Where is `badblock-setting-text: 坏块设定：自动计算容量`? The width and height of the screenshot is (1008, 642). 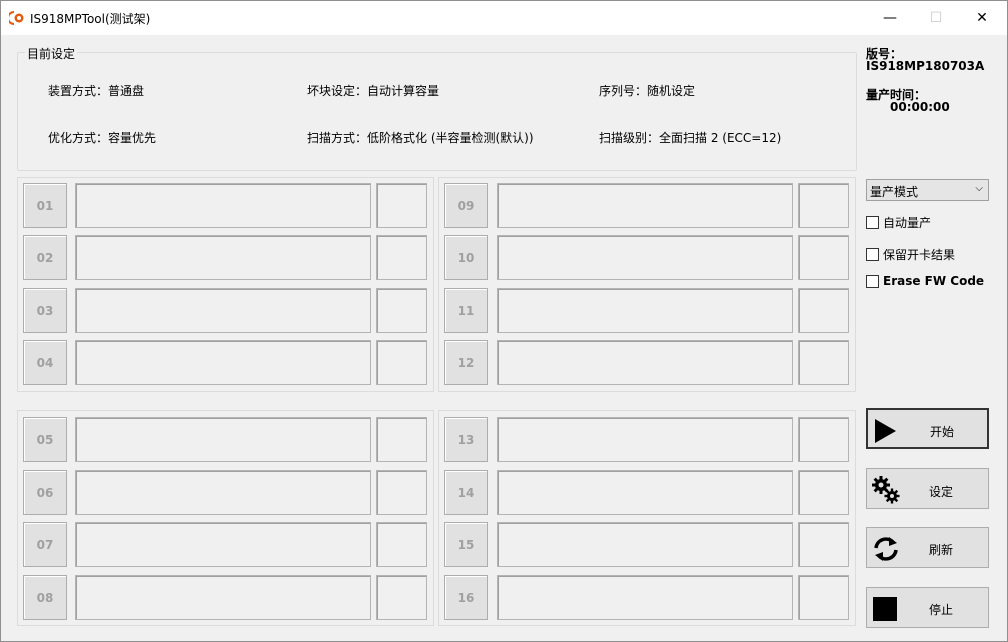 badblock-setting-text: 坏块设定：自动计算容量 is located at coordinates (373, 91).